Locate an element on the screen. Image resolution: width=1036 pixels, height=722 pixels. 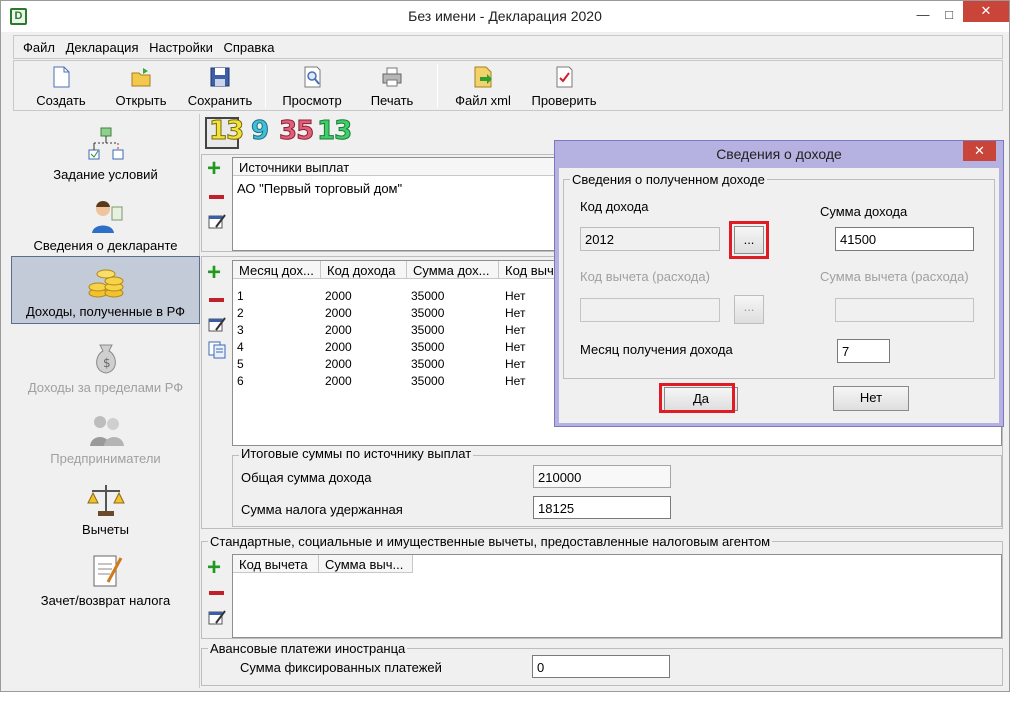
menu-file: Файл is located at coordinates (39, 45).